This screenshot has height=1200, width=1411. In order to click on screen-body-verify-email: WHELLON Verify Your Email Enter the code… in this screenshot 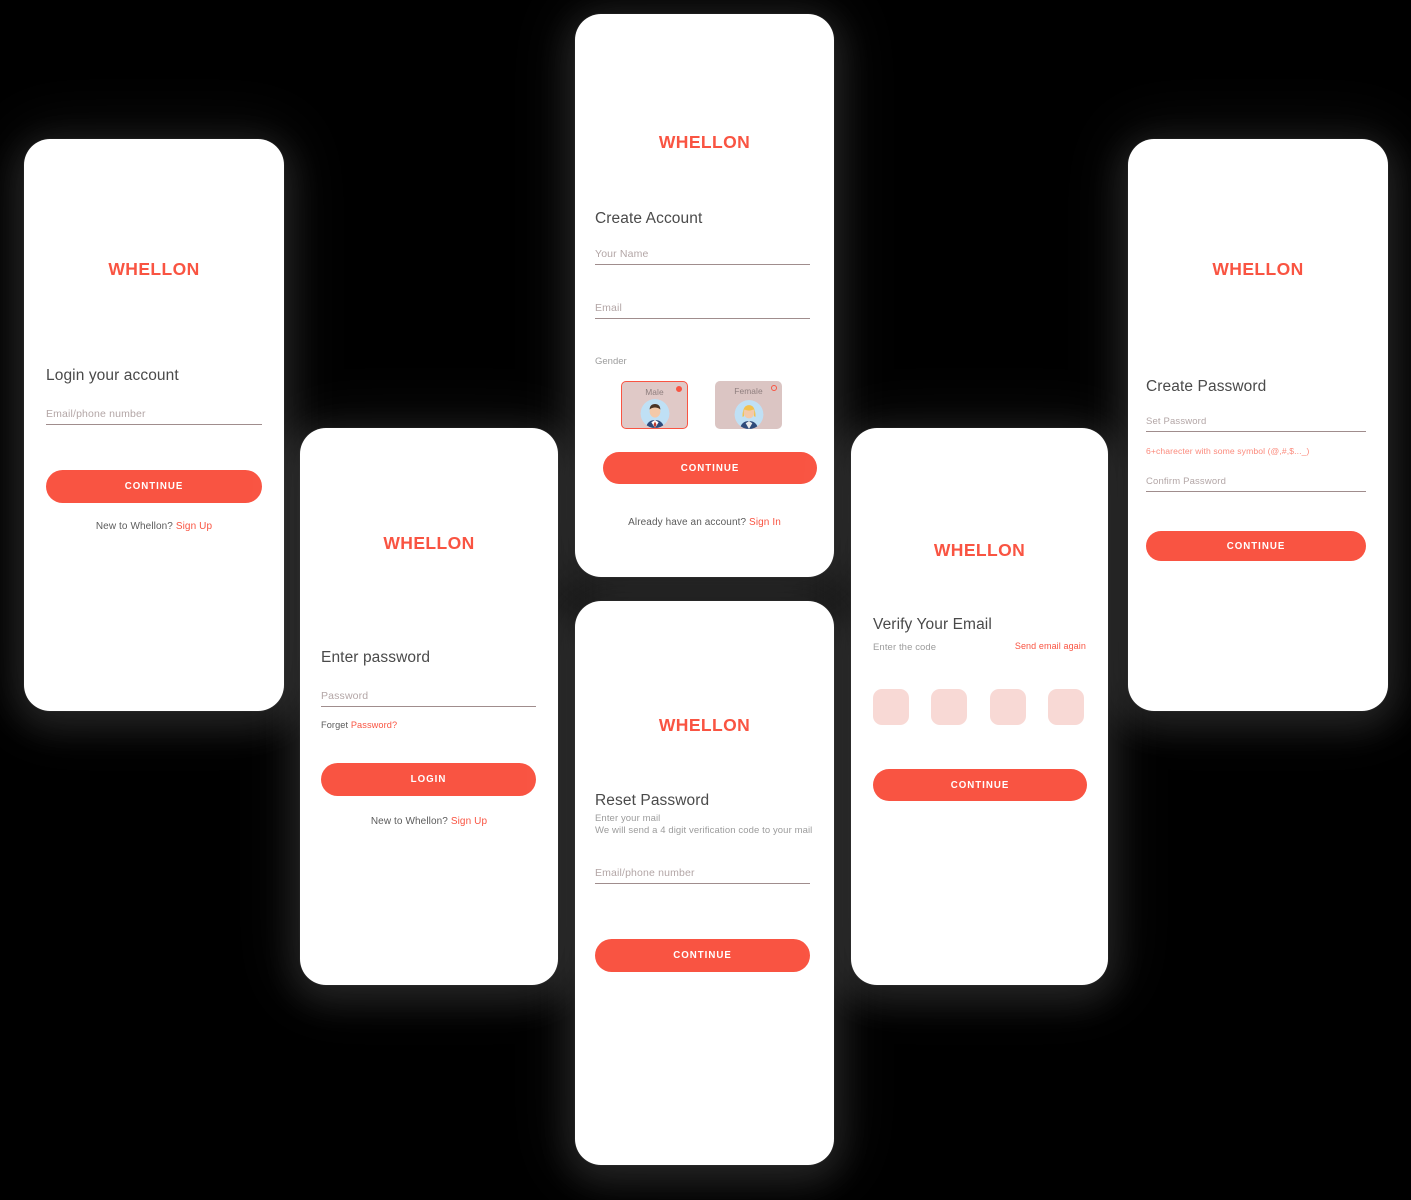, I will do `click(979, 706)`.